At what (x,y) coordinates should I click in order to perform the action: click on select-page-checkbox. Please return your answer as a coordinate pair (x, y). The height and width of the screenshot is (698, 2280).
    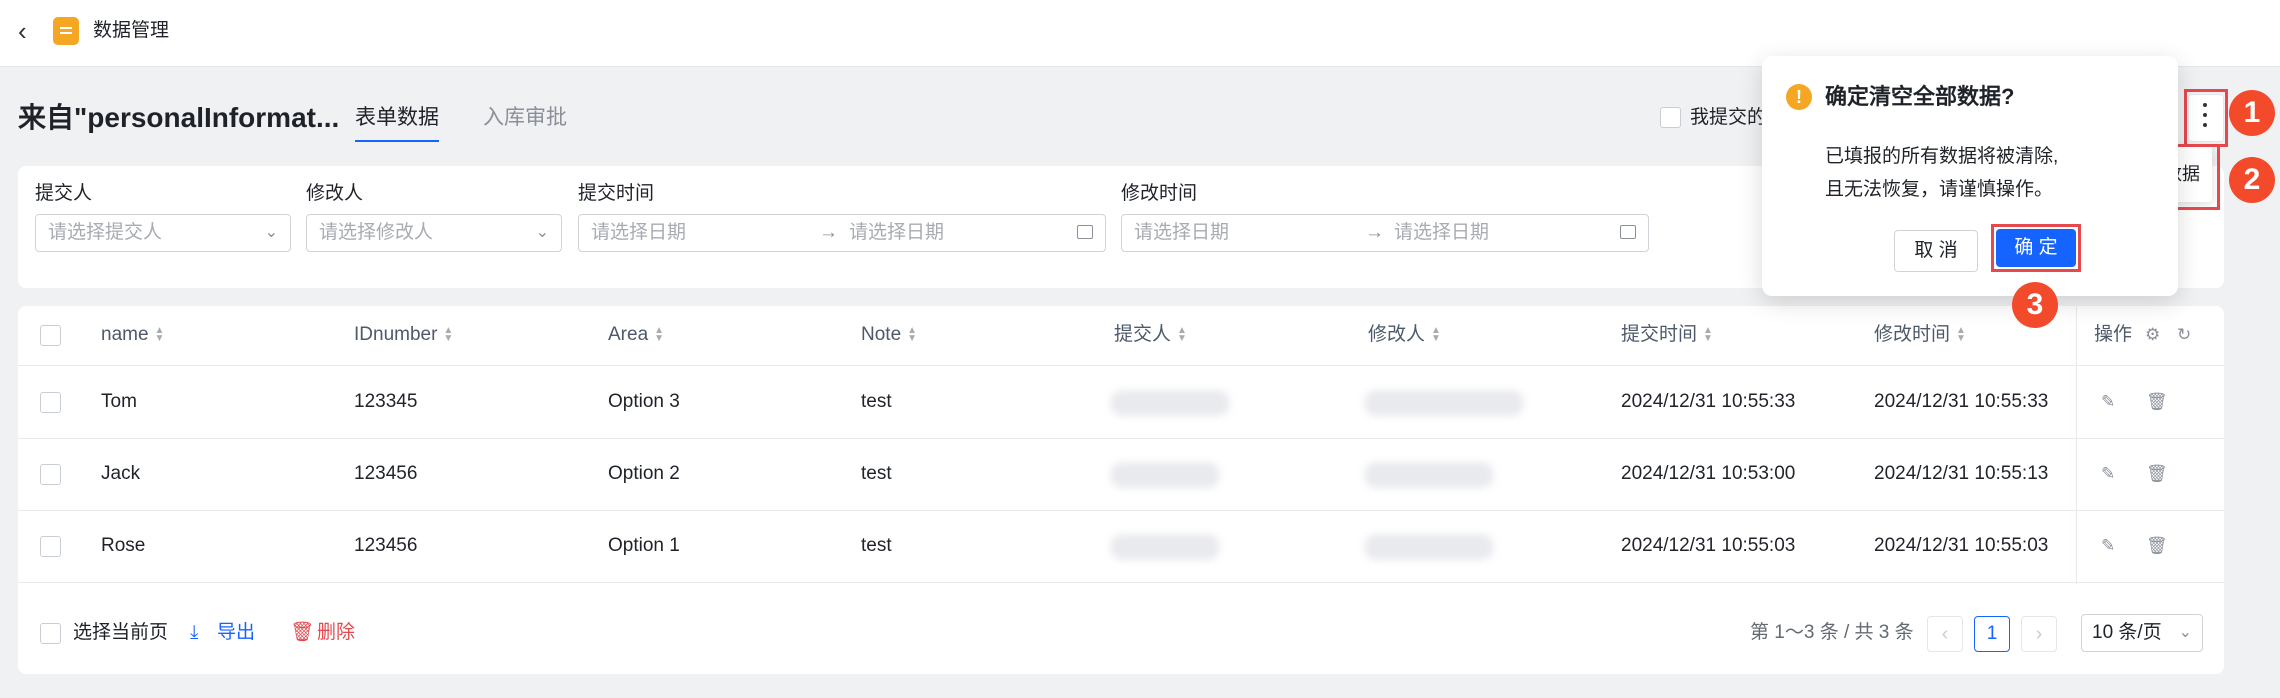
    Looking at the image, I should click on (50, 633).